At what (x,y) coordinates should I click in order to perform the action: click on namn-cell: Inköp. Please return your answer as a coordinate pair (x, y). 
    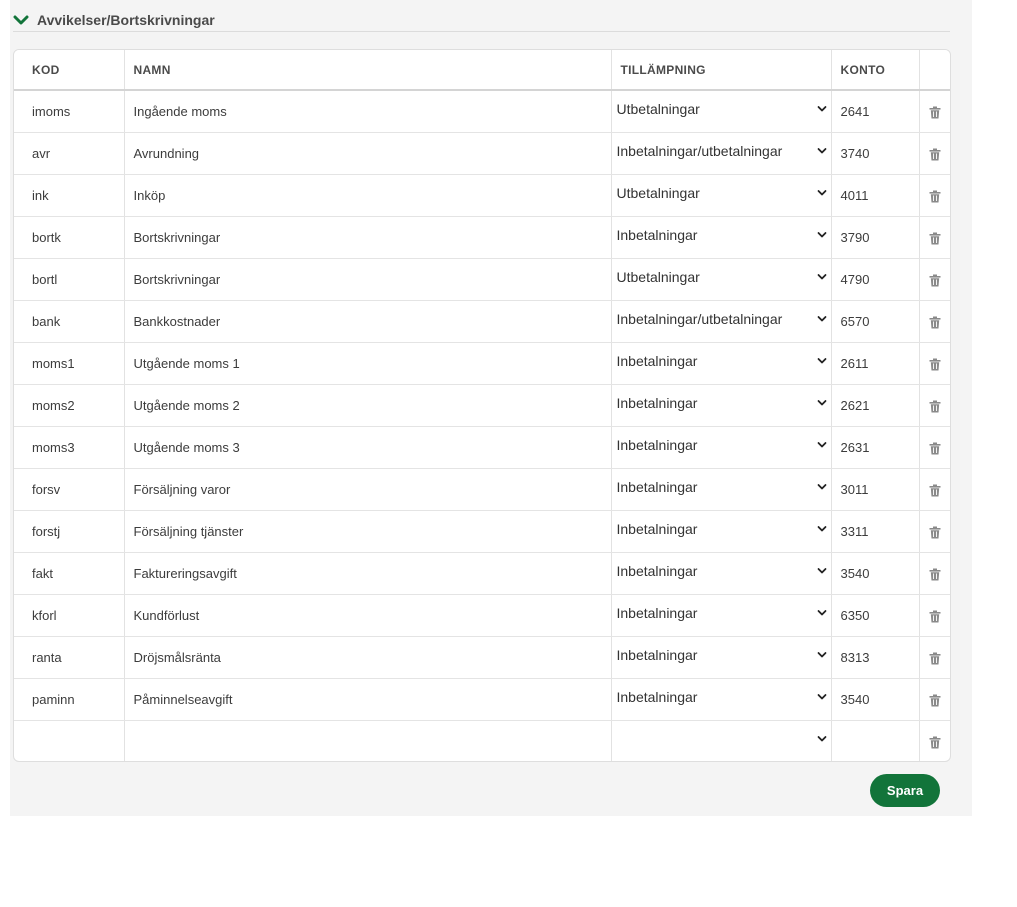
    Looking at the image, I should click on (368, 195).